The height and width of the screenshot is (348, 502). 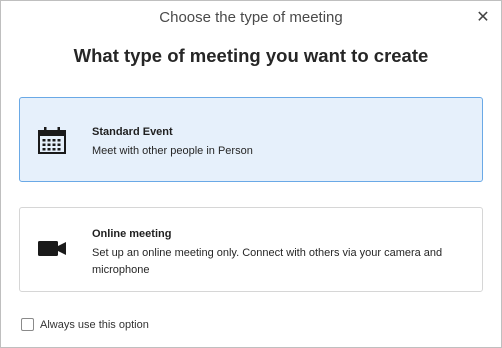 I want to click on option-title: Standard Event, so click(x=132, y=132).